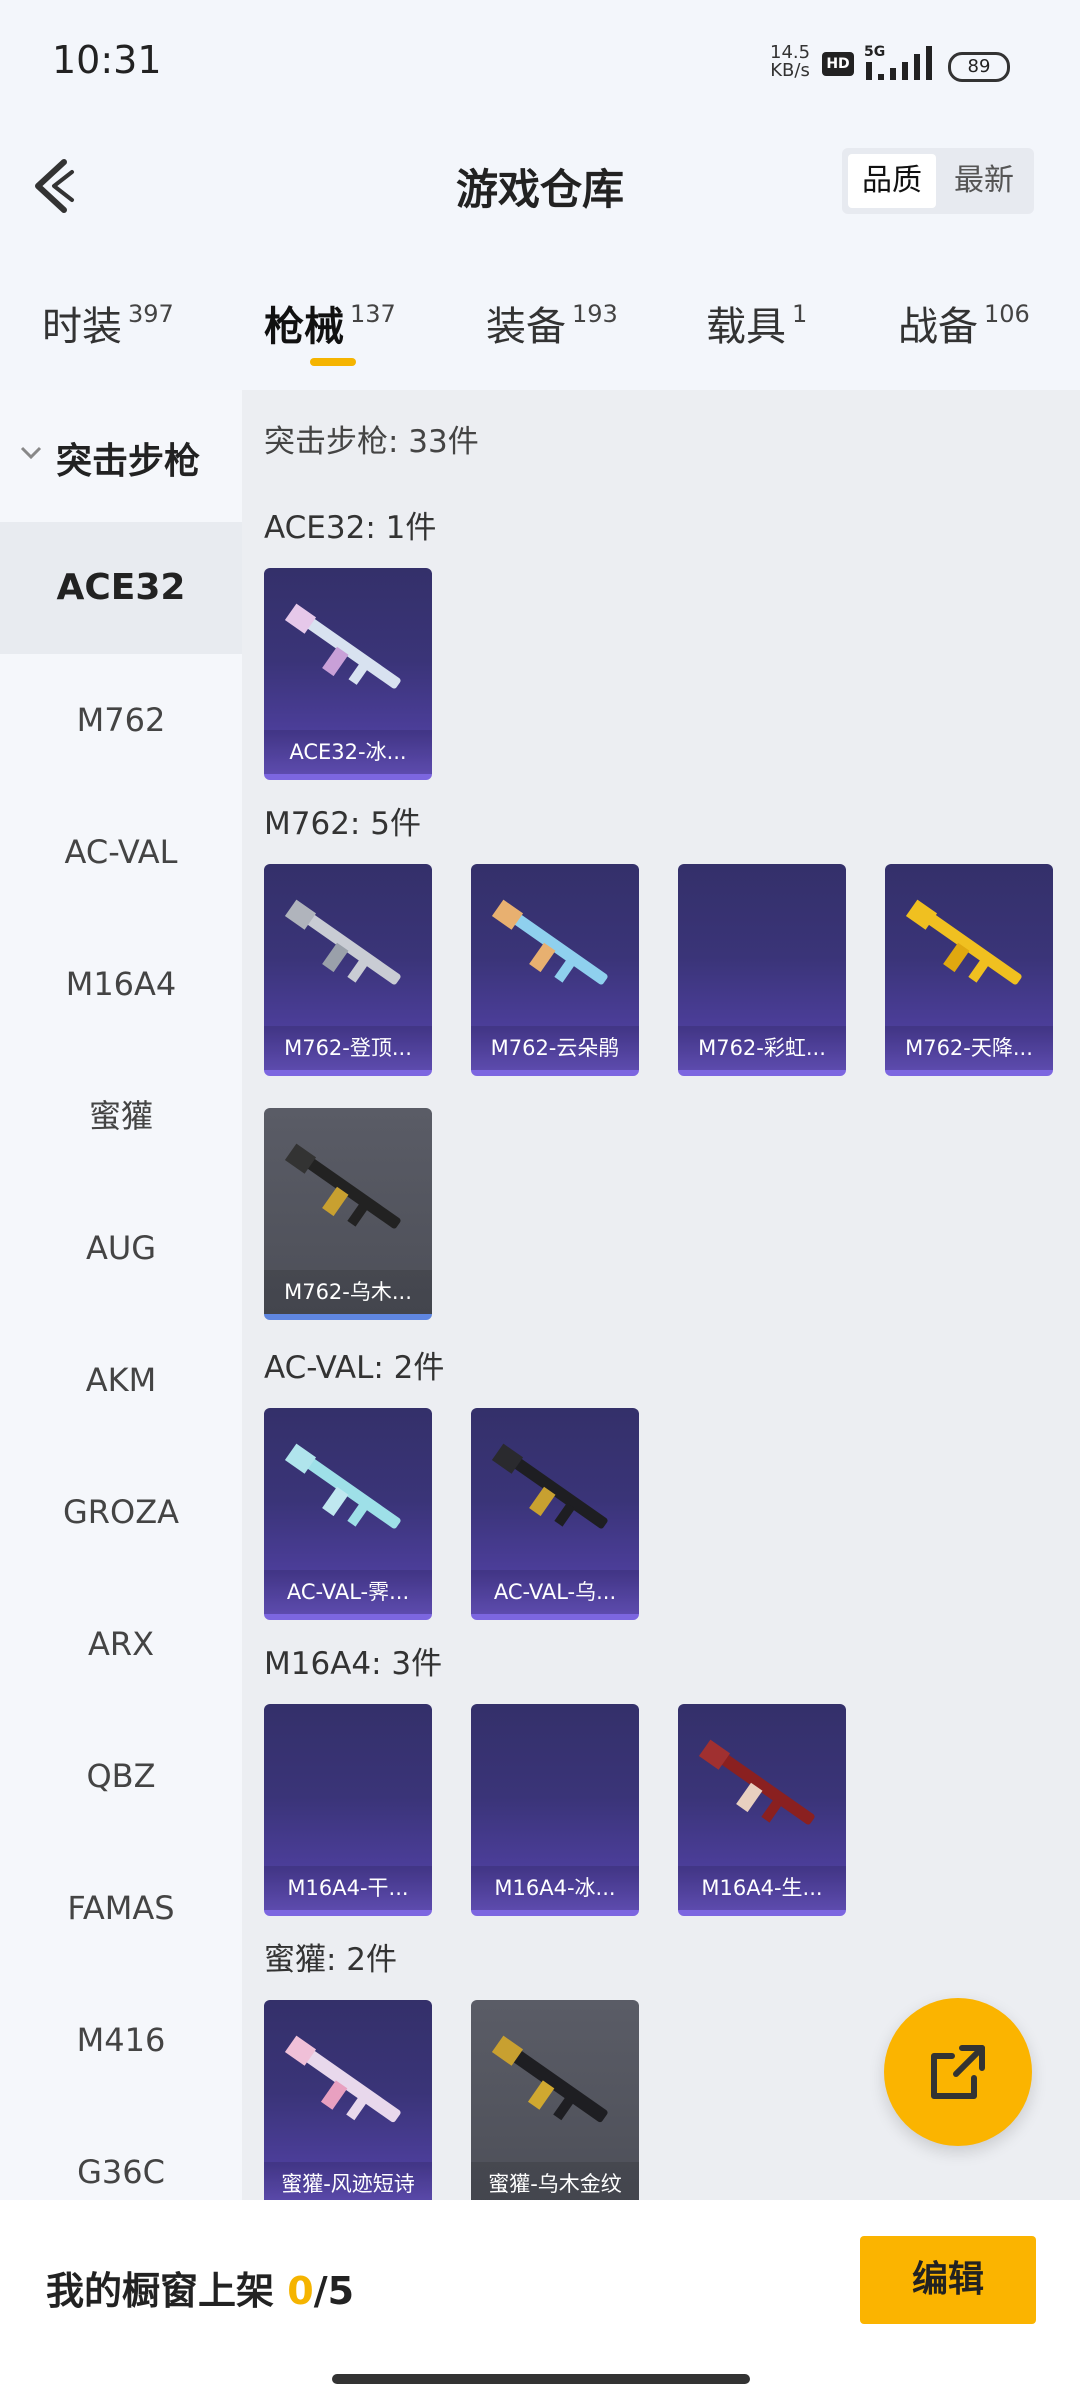 The image size is (1080, 2400). What do you see at coordinates (979, 67) in the screenshot?
I see `battery-icon: 89` at bounding box center [979, 67].